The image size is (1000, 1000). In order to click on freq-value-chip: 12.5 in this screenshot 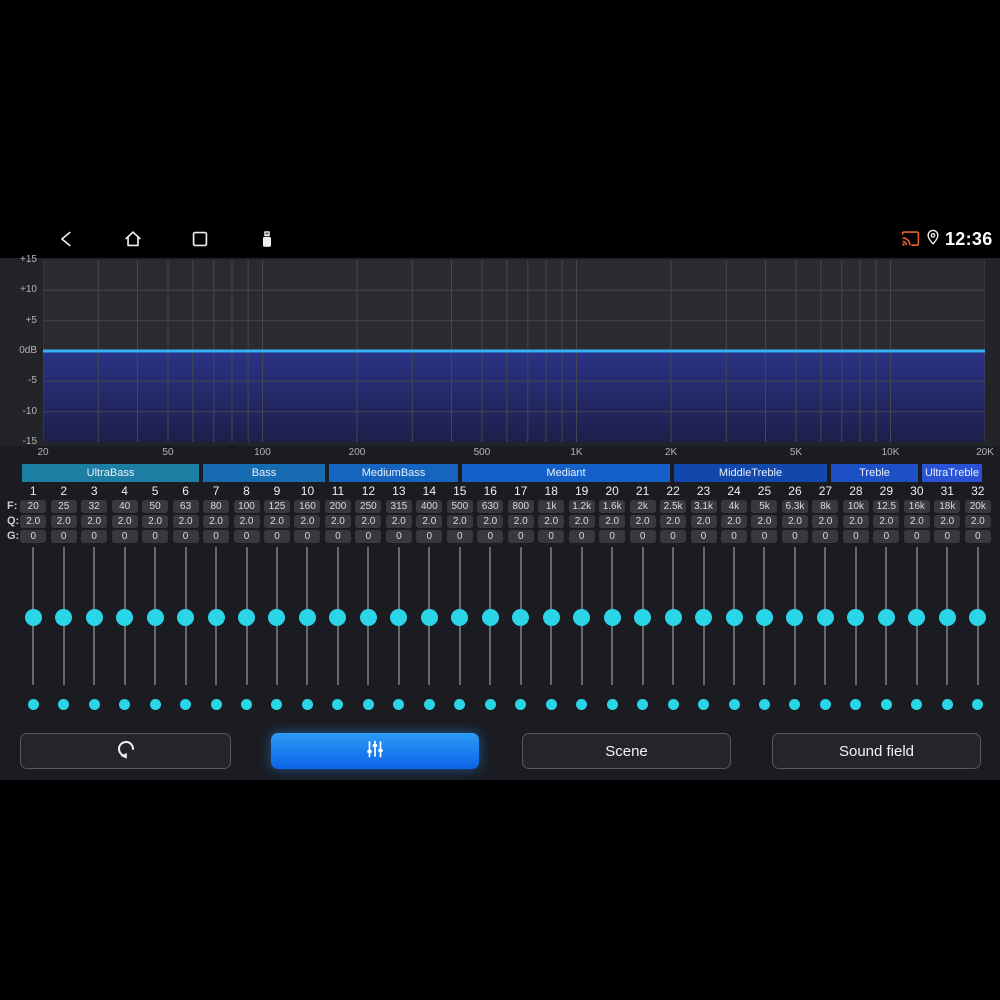, I will do `click(886, 506)`.